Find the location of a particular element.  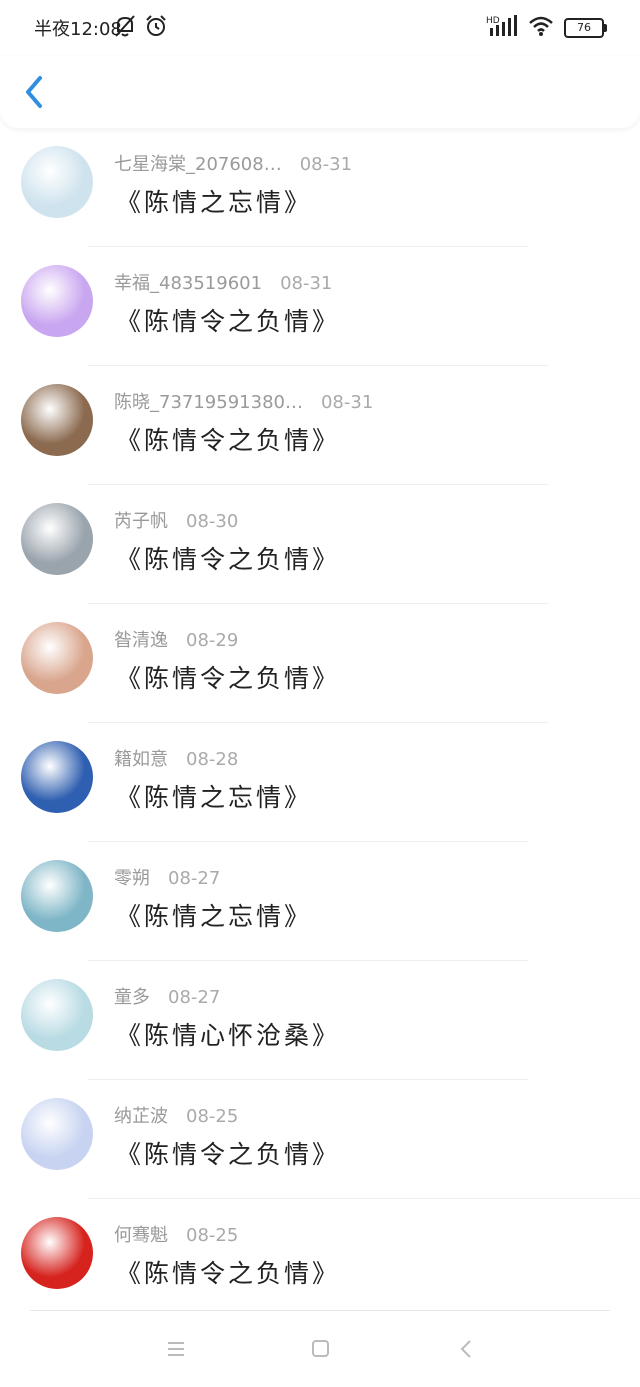

message-text: 《陈情心怀沧桑》 is located at coordinates (228, 1035).